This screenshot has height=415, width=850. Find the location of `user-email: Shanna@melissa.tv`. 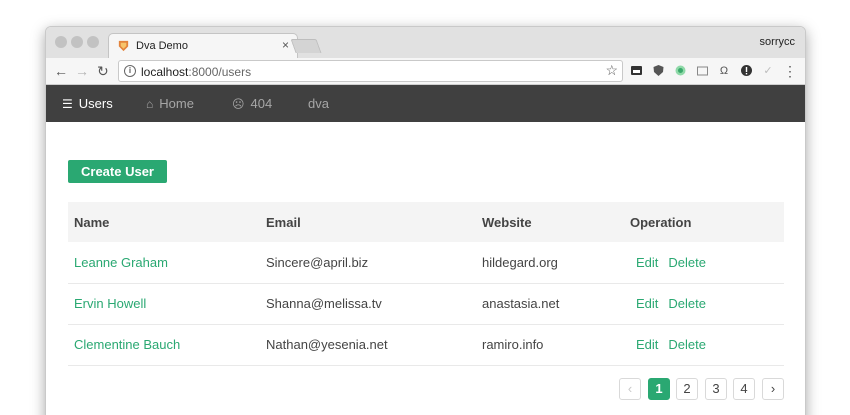

user-email: Shanna@melissa.tv is located at coordinates (324, 303).